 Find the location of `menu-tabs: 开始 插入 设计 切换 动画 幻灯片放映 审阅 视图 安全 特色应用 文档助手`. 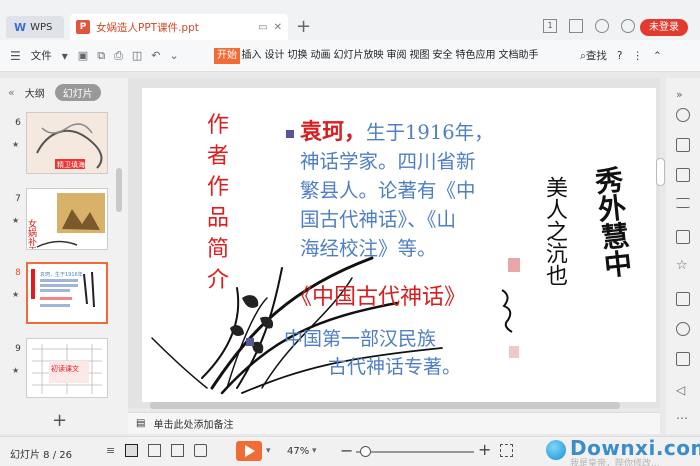

menu-tabs: 开始 插入 设计 切换 动画 幻灯片放映 审阅 视图 安全 特色应用 文档助手 is located at coordinates (377, 56).